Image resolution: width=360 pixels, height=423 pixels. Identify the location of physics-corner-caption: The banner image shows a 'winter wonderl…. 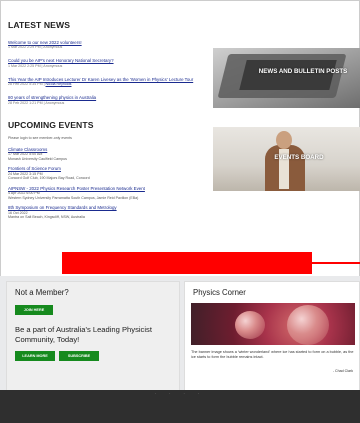
(272, 355).